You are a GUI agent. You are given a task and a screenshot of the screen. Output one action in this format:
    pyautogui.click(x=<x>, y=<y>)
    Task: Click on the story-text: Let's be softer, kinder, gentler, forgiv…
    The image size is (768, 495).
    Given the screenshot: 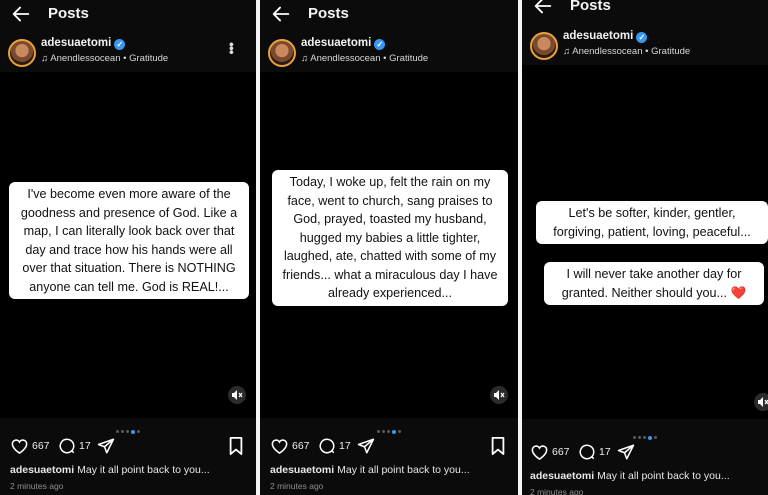 What is the action you would take?
    pyautogui.click(x=652, y=222)
    